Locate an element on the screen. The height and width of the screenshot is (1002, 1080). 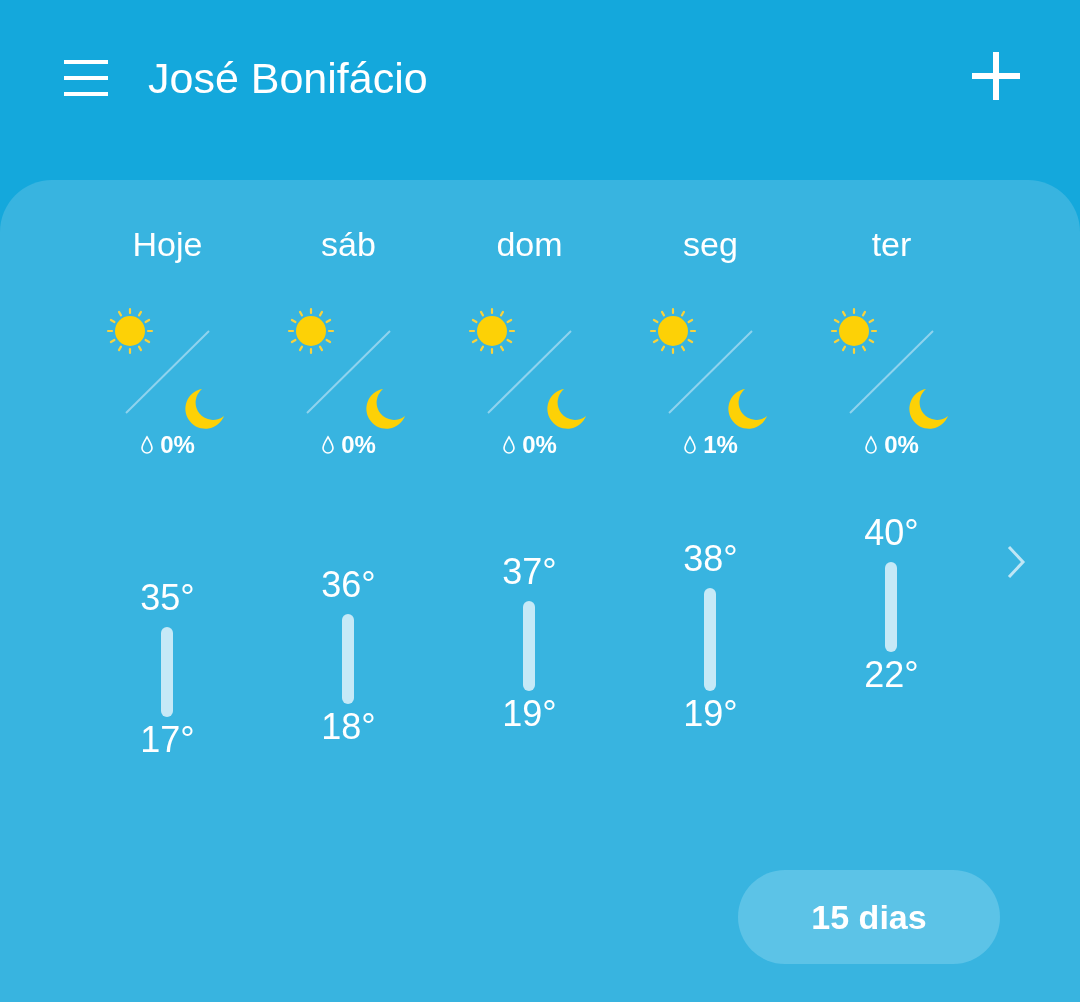
precipitation-chance: 1% is located at coordinates (720, 445).